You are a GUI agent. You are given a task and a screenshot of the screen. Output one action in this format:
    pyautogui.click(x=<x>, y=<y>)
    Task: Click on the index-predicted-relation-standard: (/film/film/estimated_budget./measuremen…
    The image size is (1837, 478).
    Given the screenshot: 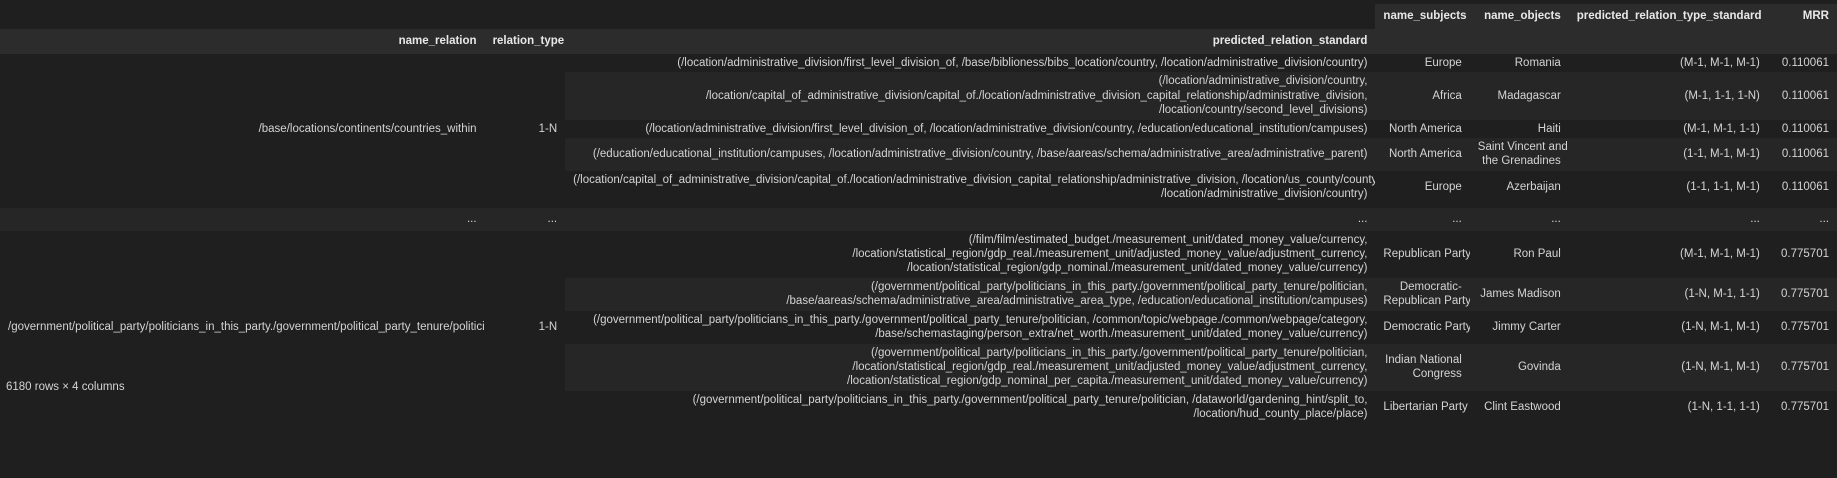 What is the action you would take?
    pyautogui.click(x=970, y=254)
    